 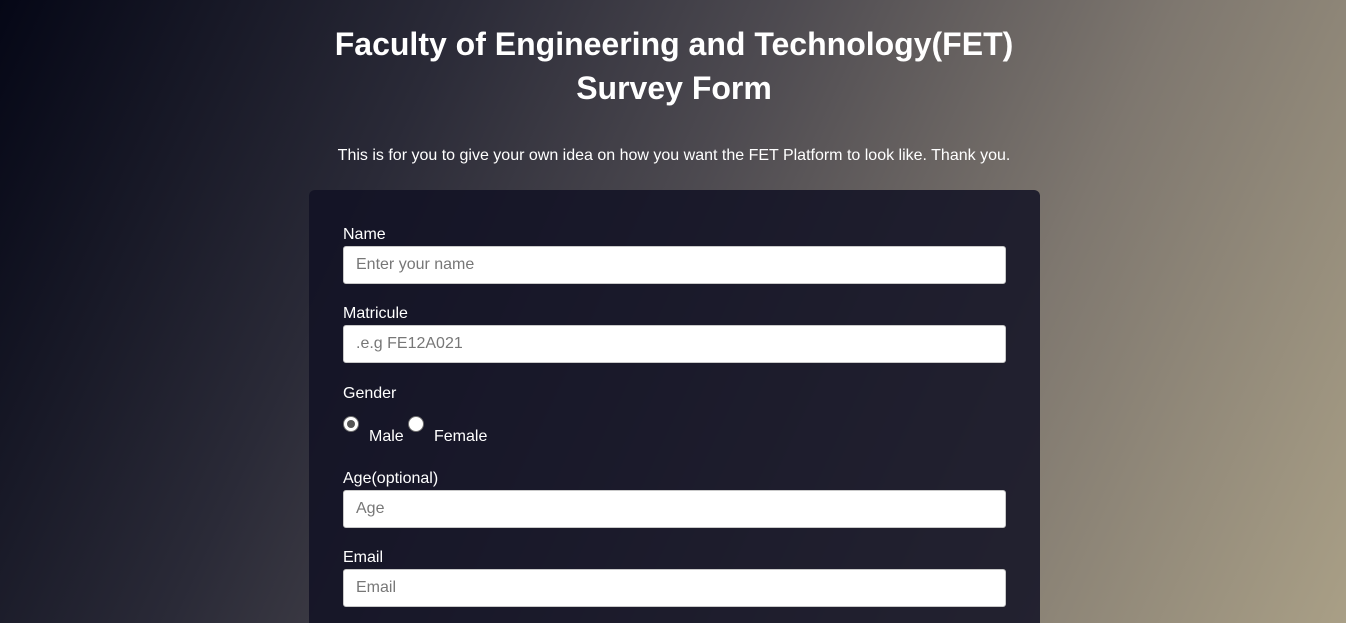 What do you see at coordinates (351, 424) in the screenshot?
I see `male-radio` at bounding box center [351, 424].